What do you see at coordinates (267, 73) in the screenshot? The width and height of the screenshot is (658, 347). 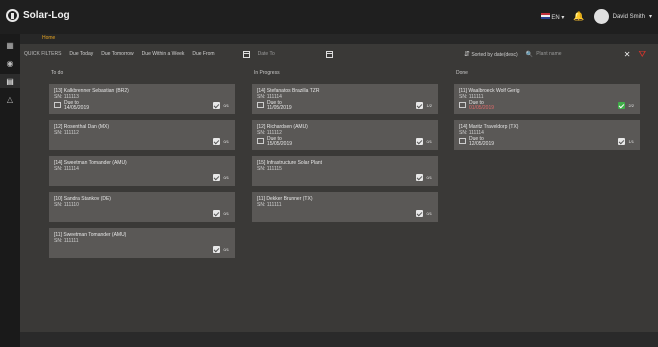 I see `column-title: In Progress` at bounding box center [267, 73].